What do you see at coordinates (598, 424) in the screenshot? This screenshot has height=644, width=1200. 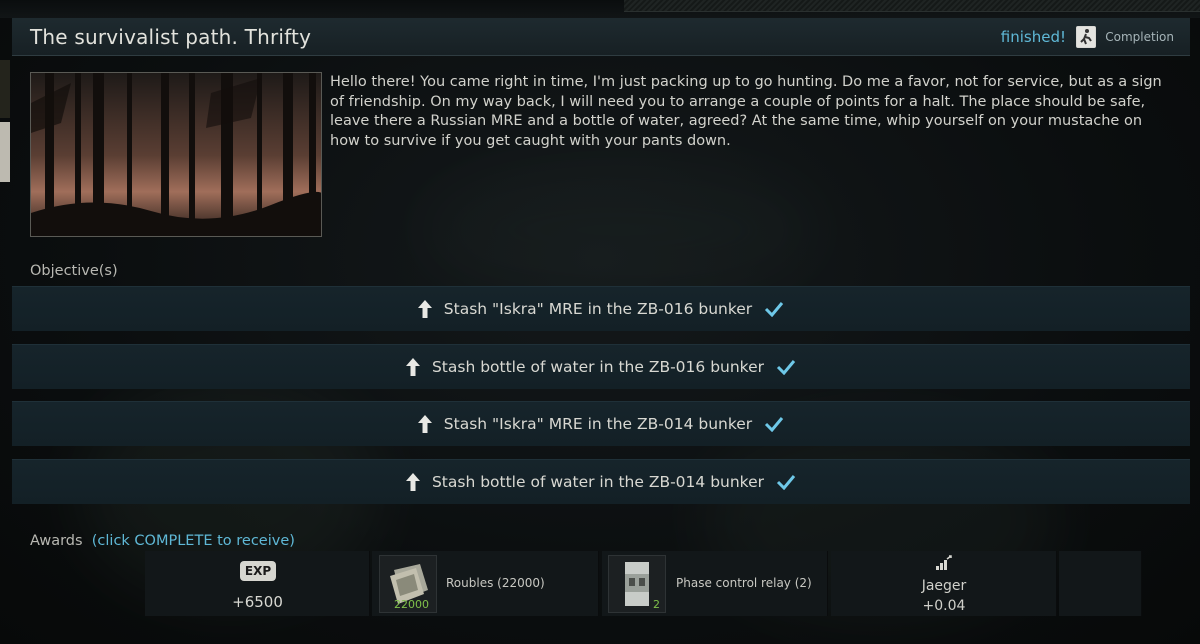 I see `objective-label: Stash "Iskra" MRE in the ZB-014 bunker` at bounding box center [598, 424].